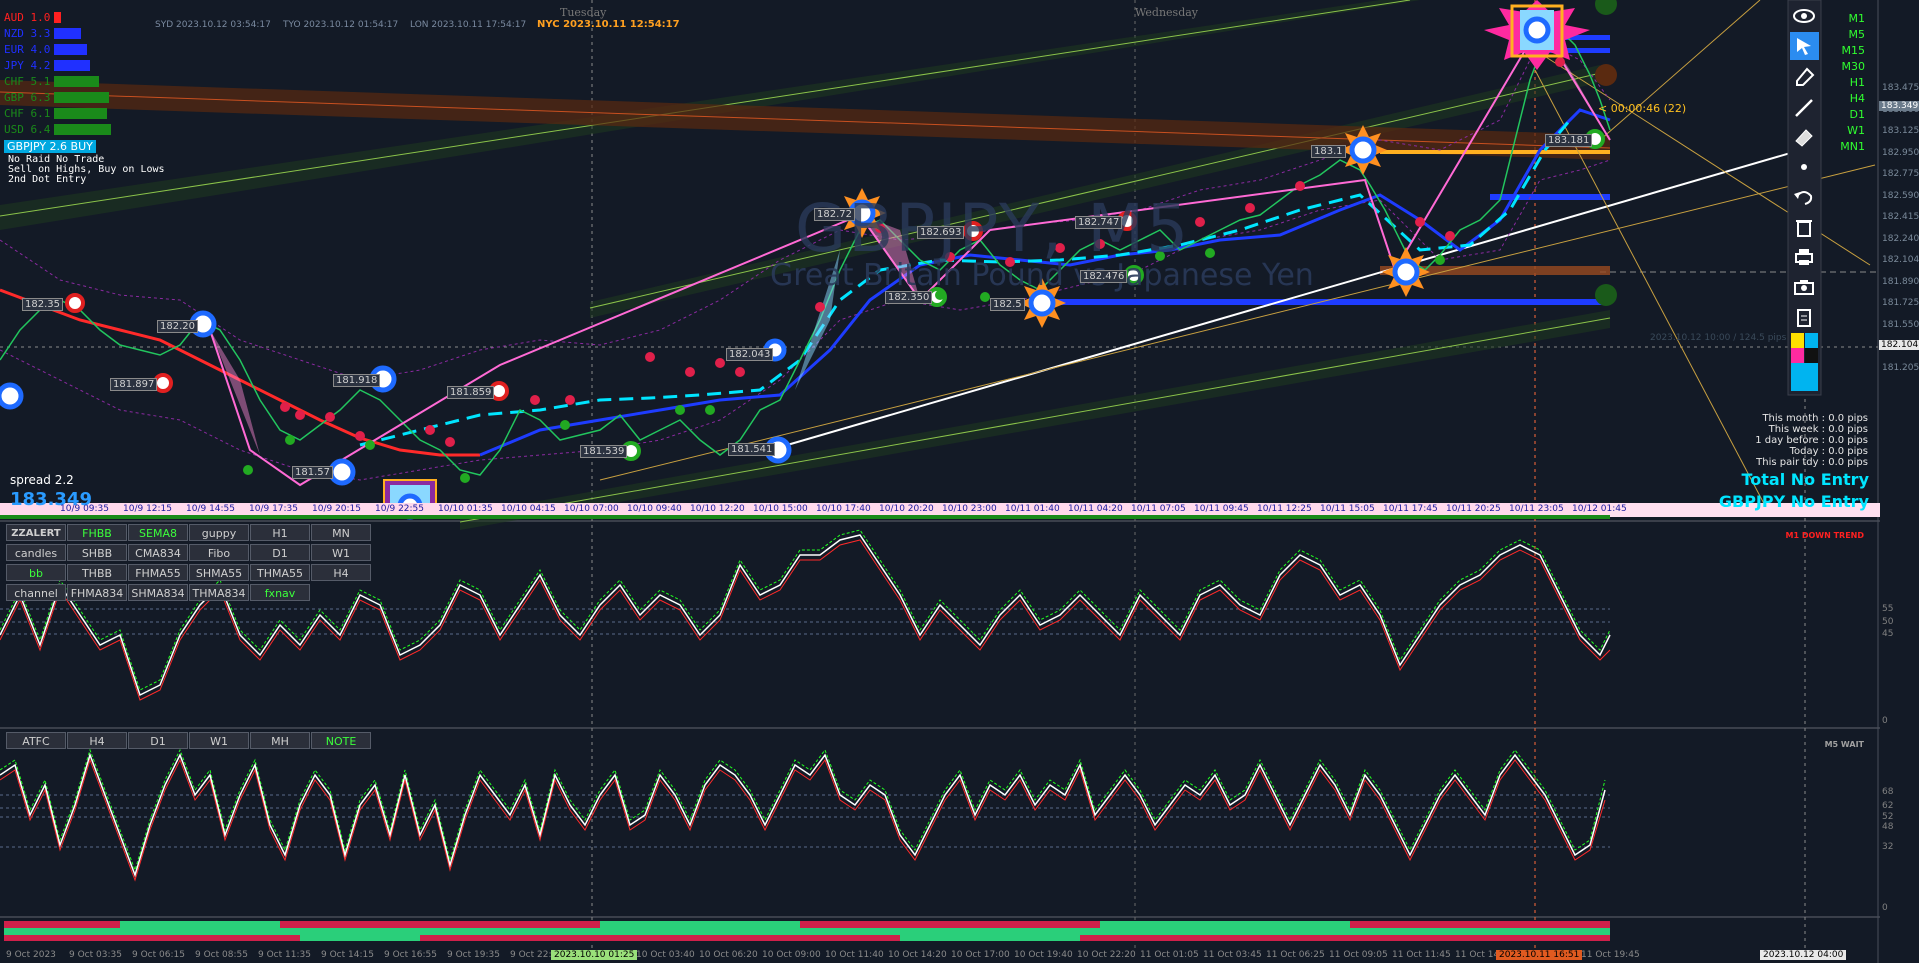 This screenshot has height=963, width=1919. What do you see at coordinates (1232, 955) in the screenshot?
I see `time-axis-label: 11 Oct 03:45` at bounding box center [1232, 955].